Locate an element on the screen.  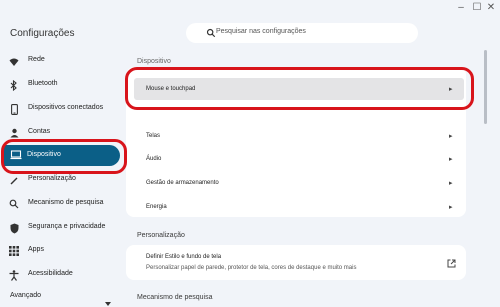
row-label: Mouse e touchpad is located at coordinates (171, 89).